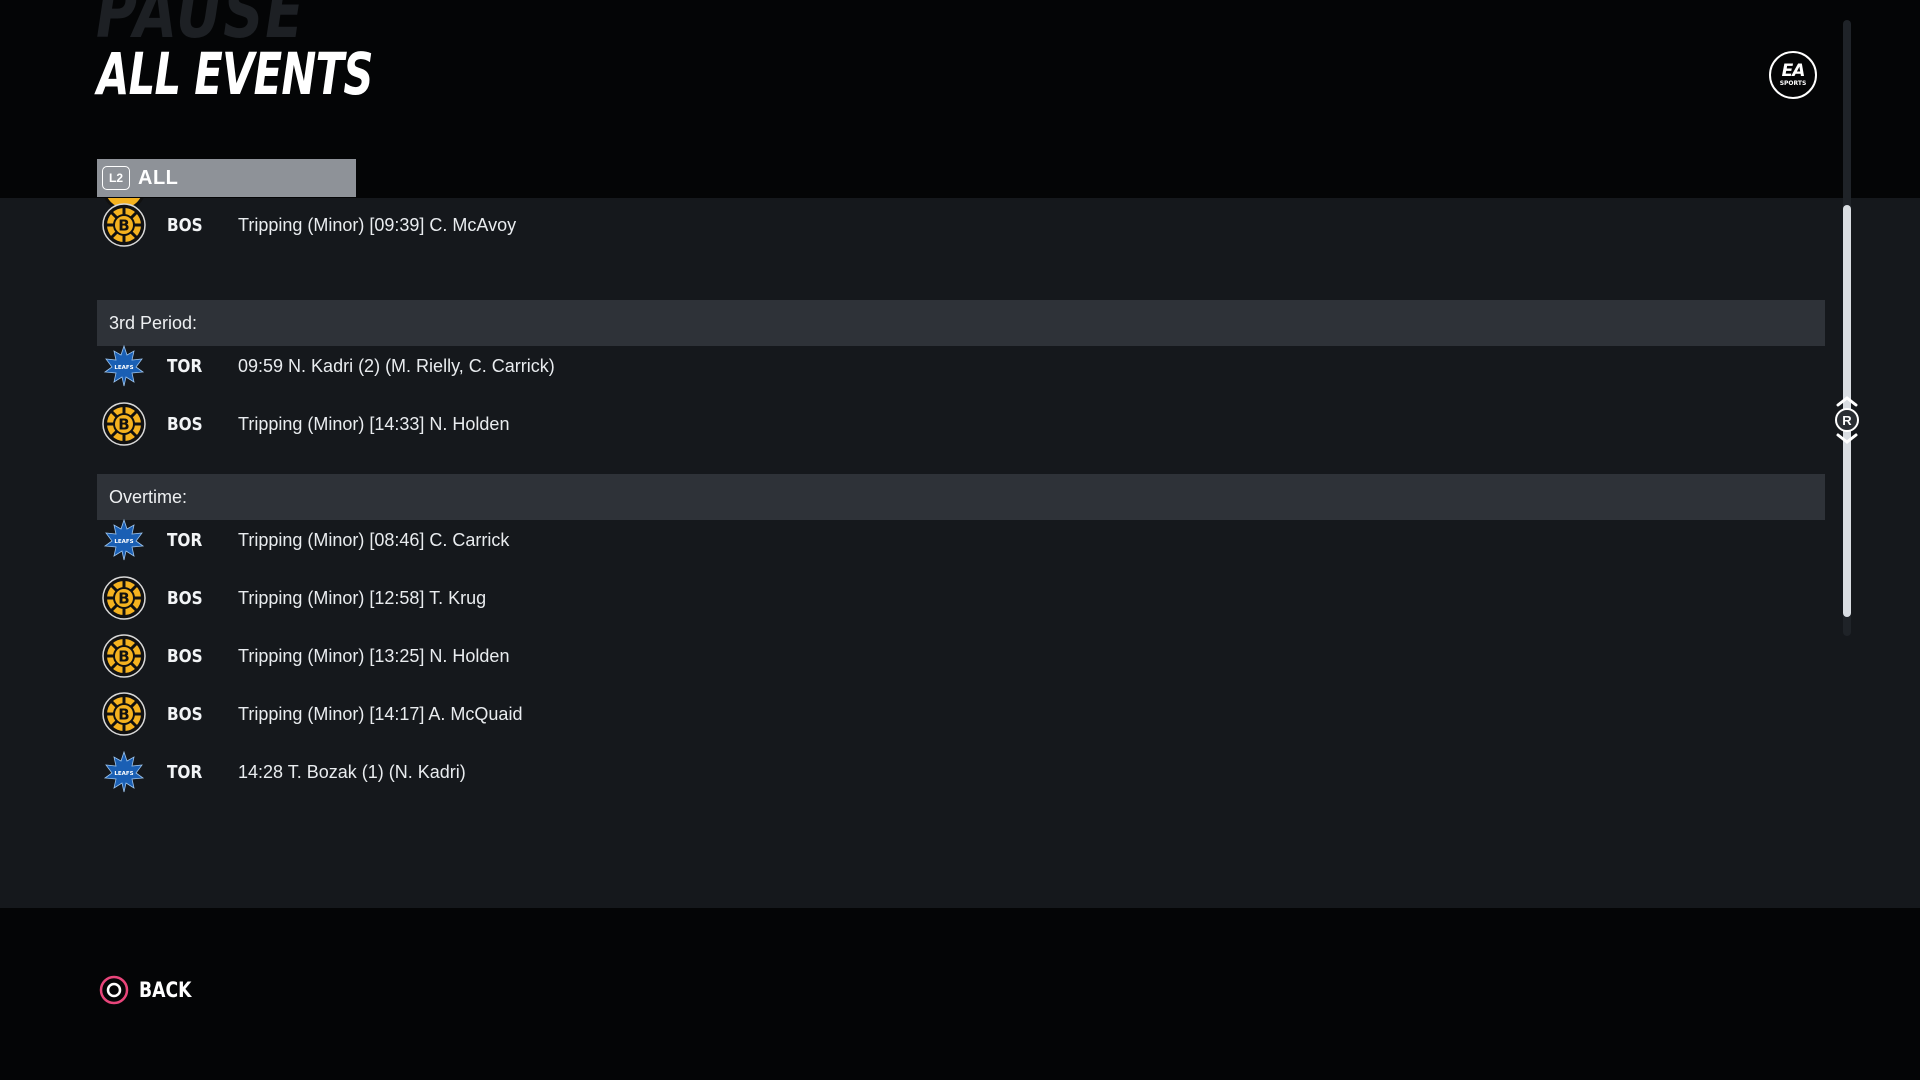  Describe the element at coordinates (352, 771) in the screenshot. I see `event-description: 14:28 T. Bozak (1) (N. Kadri)` at that location.